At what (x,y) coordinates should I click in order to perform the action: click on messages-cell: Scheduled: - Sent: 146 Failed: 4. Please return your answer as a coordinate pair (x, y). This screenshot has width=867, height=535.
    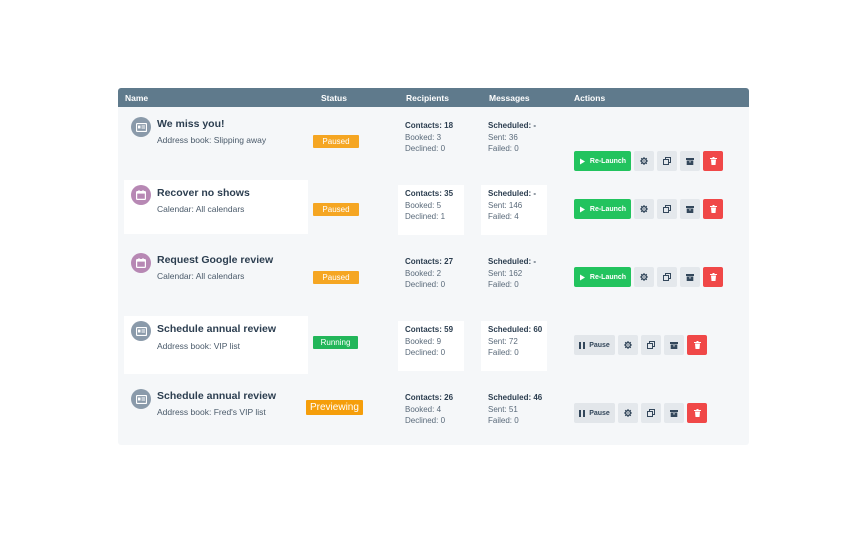
    Looking at the image, I should click on (514, 210).